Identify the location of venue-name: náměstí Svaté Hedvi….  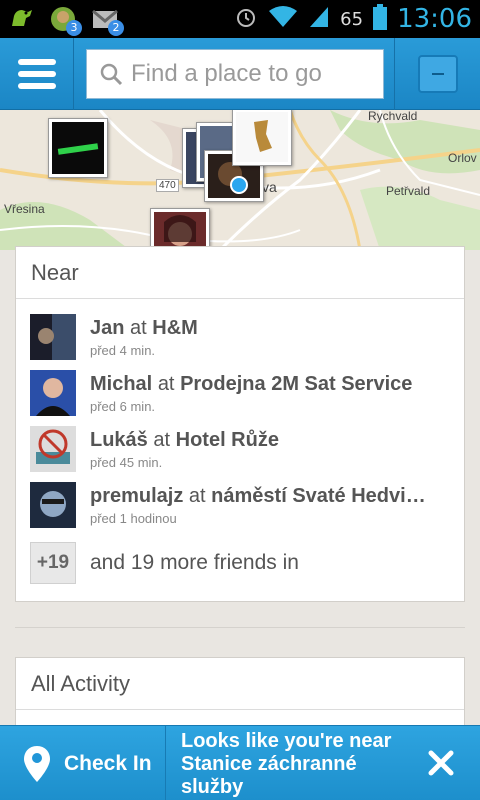
(318, 496).